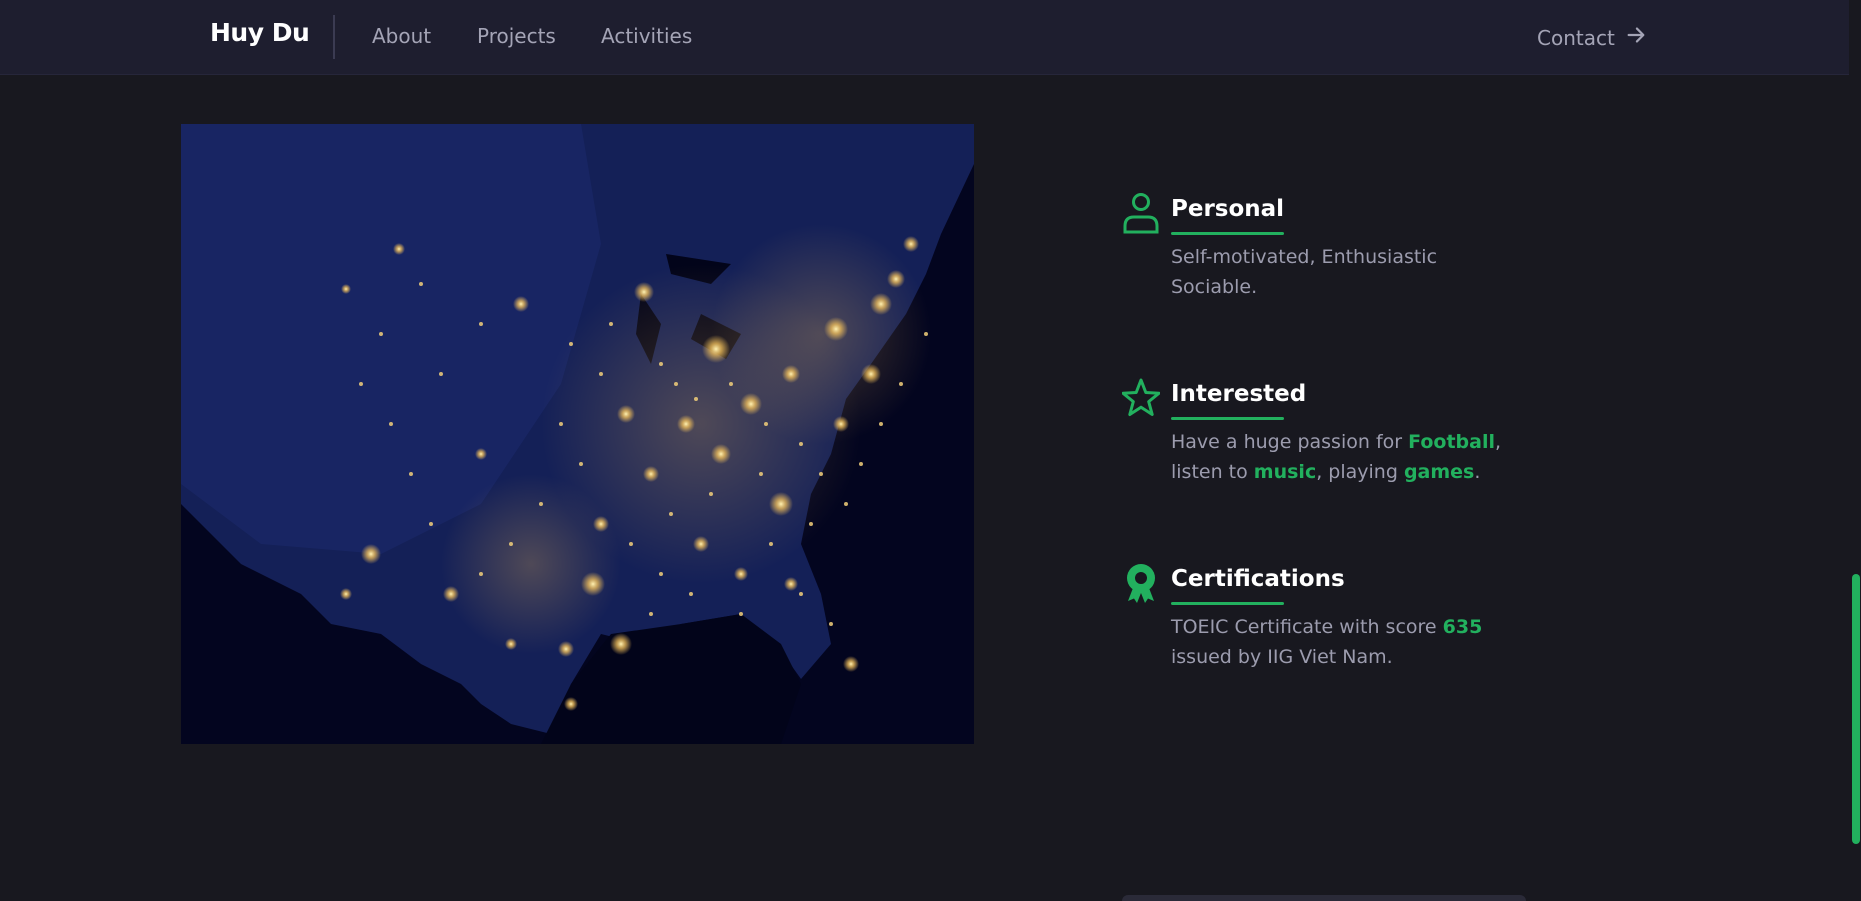 This screenshot has height=901, width=1861. What do you see at coordinates (1451, 442) in the screenshot?
I see `highlight-football: Football` at bounding box center [1451, 442].